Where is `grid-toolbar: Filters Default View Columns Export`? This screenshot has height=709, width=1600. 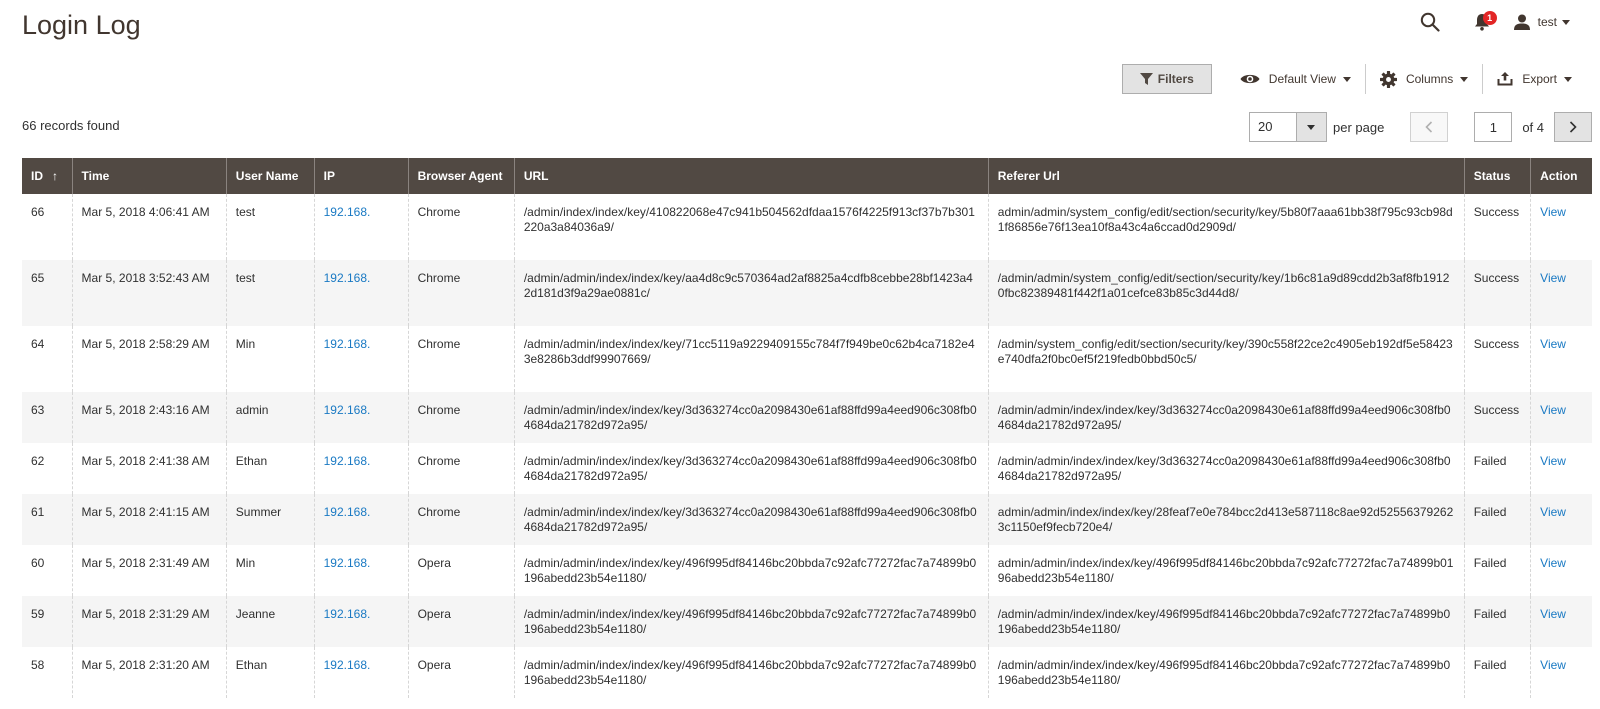 grid-toolbar: Filters Default View Columns Export is located at coordinates (1353, 79).